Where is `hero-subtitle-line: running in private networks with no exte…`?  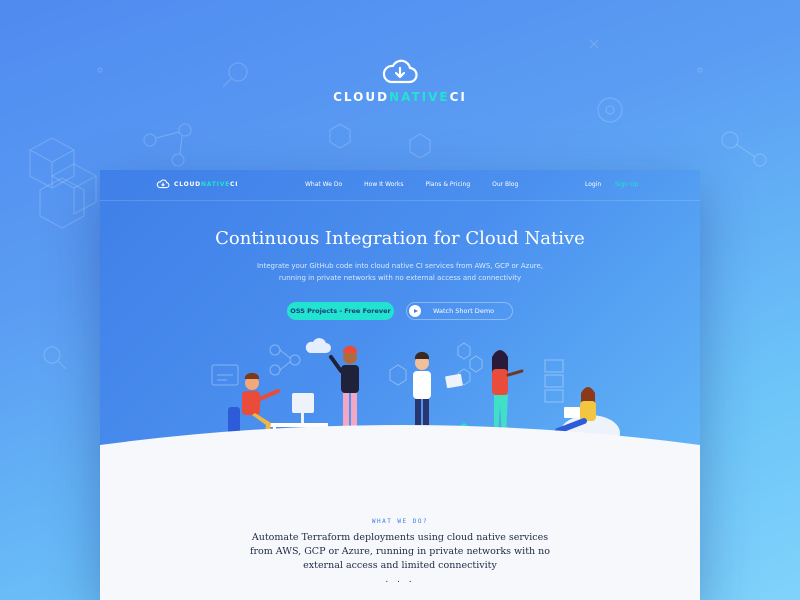
hero-subtitle-line: running in private networks with no exte… is located at coordinates (400, 278).